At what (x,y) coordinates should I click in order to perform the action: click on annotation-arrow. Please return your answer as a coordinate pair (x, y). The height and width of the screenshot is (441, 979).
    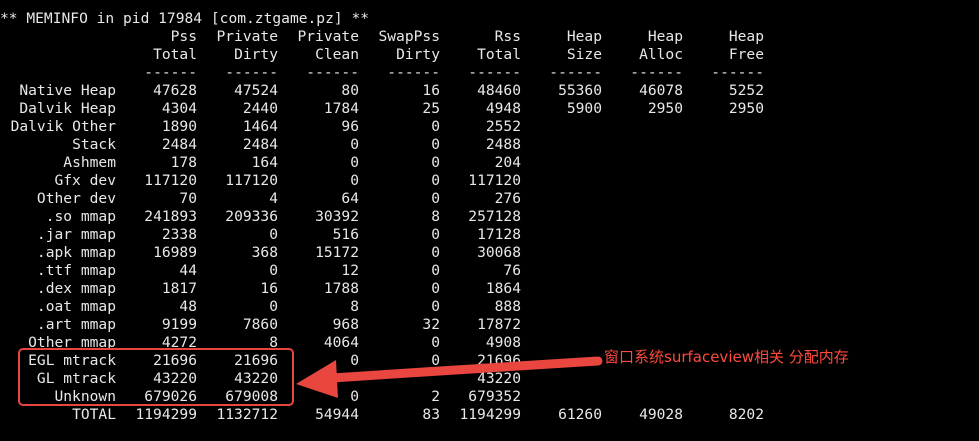
    Looking at the image, I should click on (449, 377).